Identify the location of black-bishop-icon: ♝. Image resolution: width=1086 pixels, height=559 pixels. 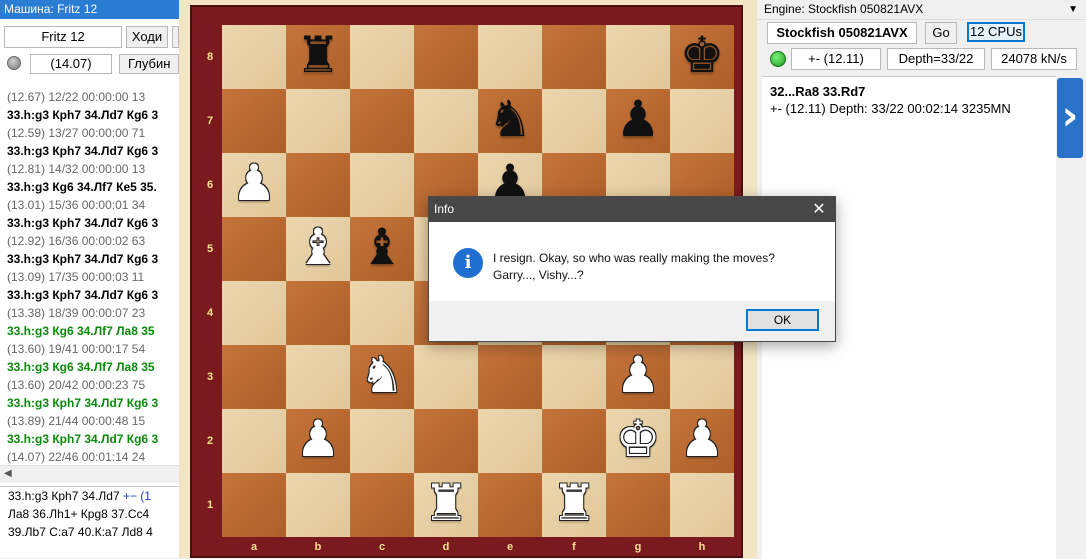
(382, 249).